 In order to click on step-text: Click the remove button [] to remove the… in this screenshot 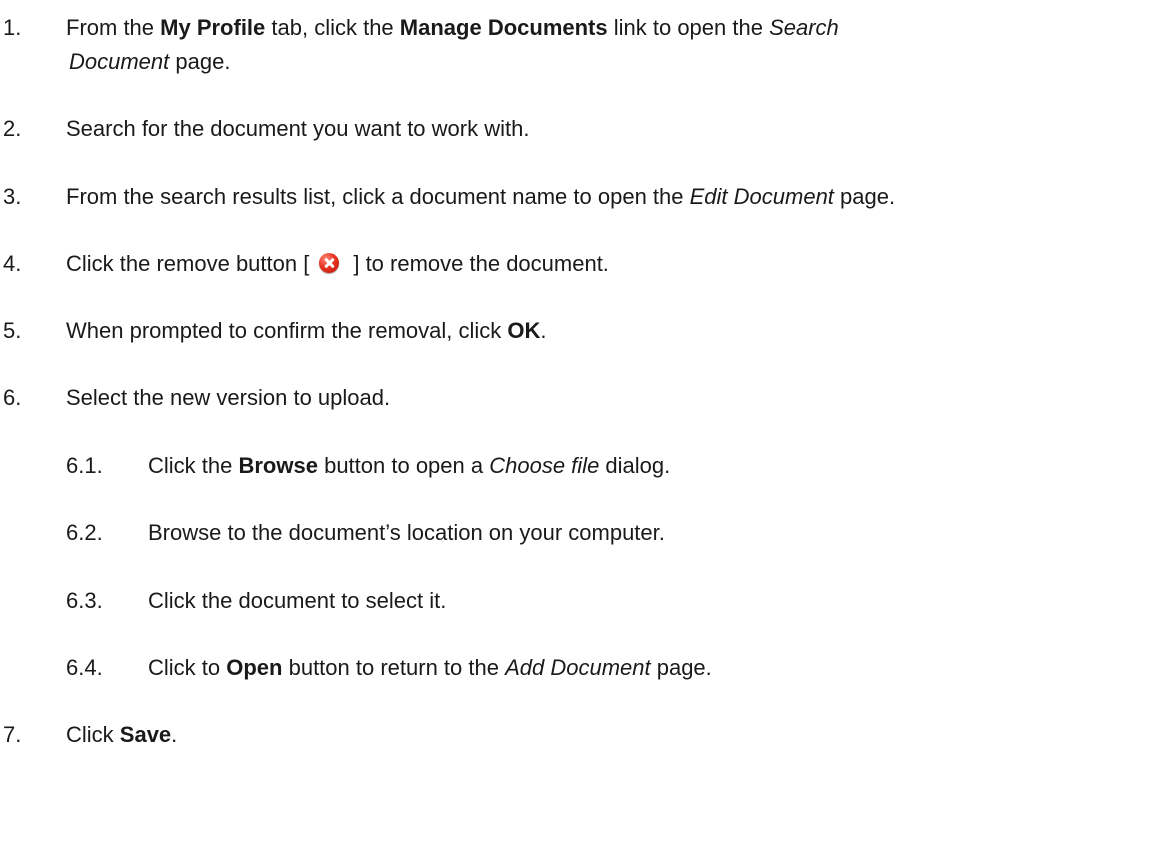, I will do `click(337, 263)`.